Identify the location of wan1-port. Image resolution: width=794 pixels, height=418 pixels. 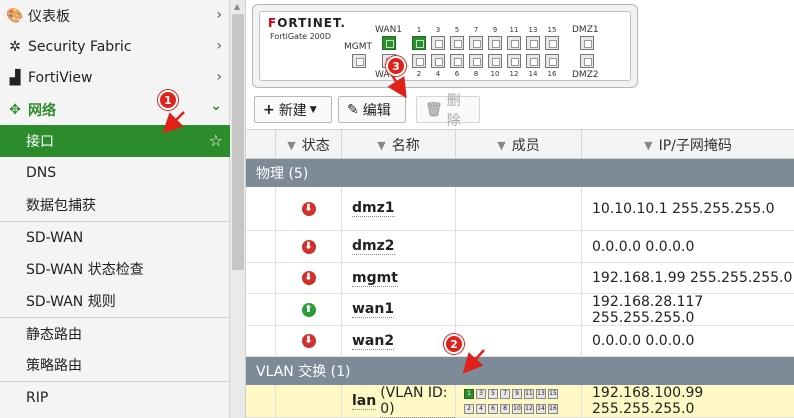
(389, 43).